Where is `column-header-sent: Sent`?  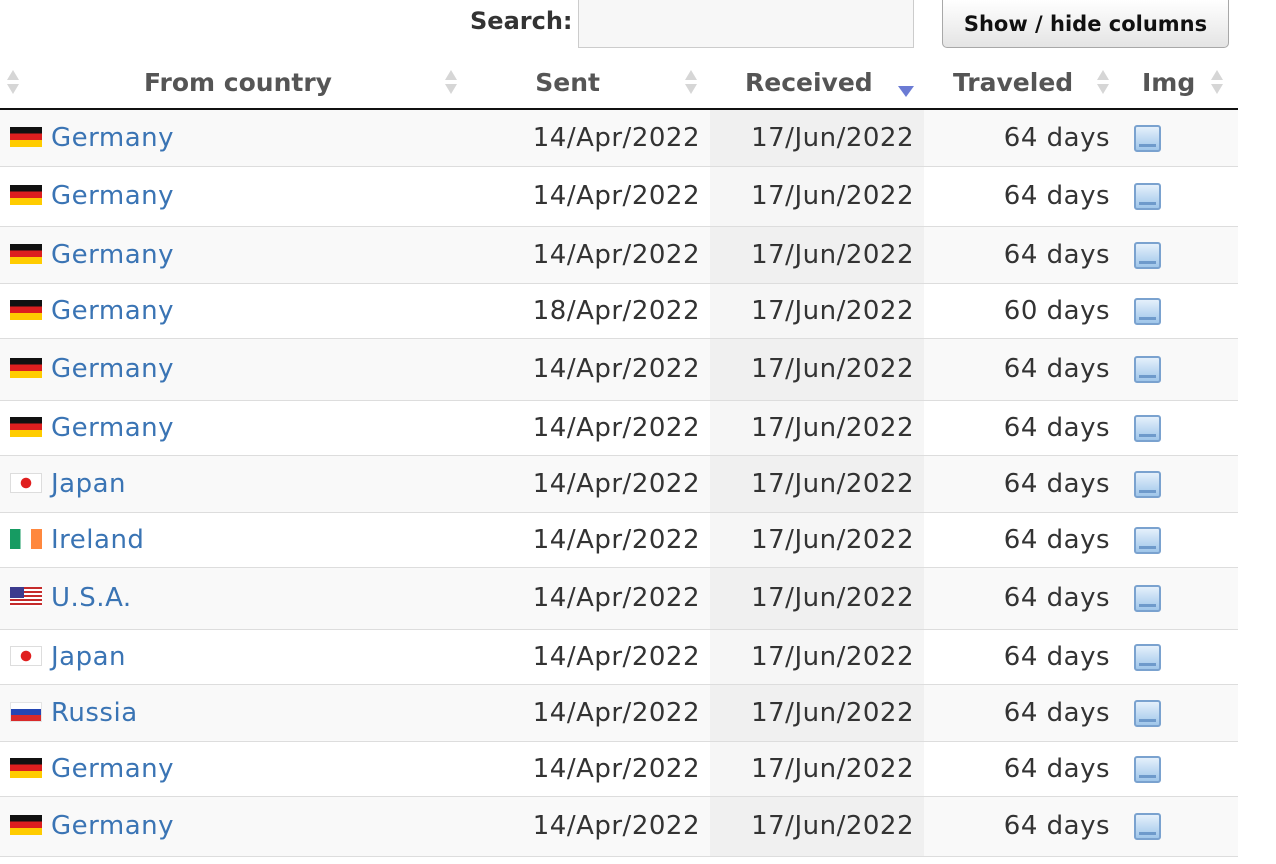 column-header-sent: Sent is located at coordinates (593, 83).